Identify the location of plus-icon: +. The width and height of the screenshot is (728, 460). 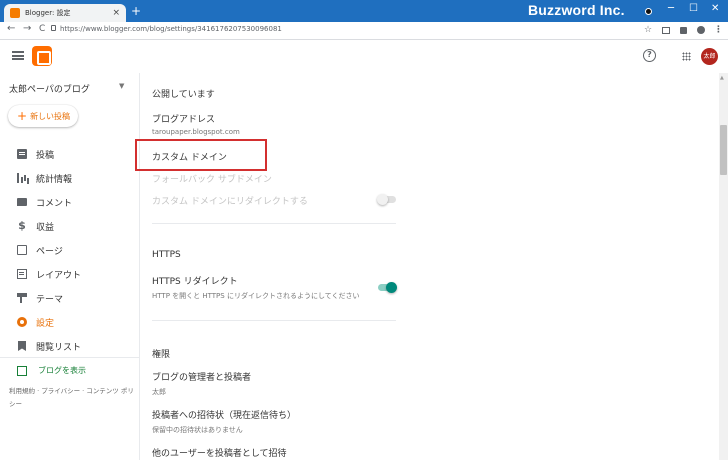
(22, 116).